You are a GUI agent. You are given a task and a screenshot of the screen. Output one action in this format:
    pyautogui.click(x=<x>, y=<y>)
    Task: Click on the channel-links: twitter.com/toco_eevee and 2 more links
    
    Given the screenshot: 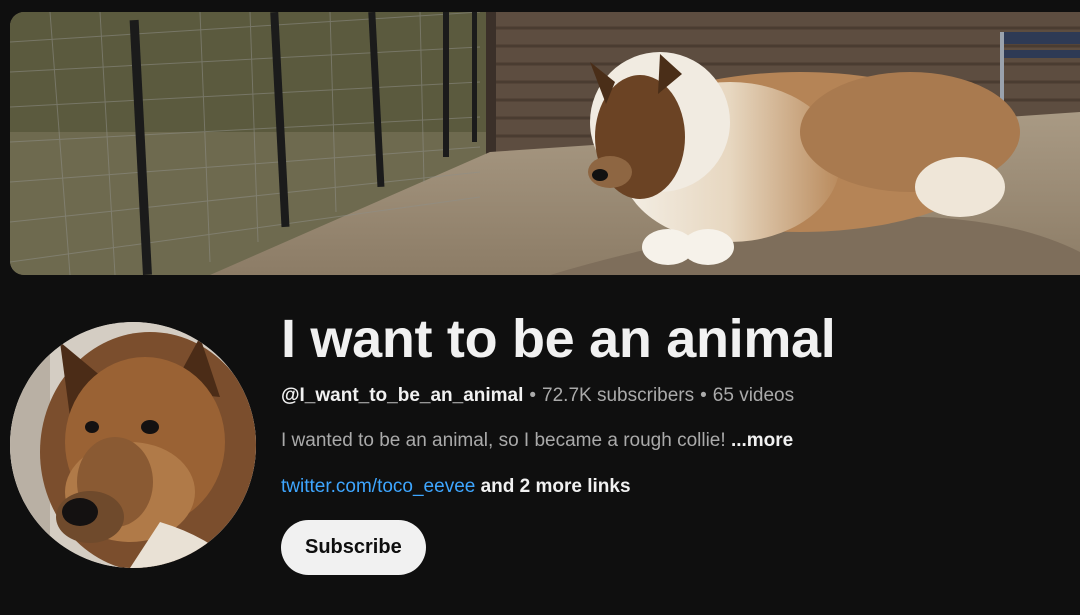 What is the action you would take?
    pyautogui.click(x=676, y=487)
    